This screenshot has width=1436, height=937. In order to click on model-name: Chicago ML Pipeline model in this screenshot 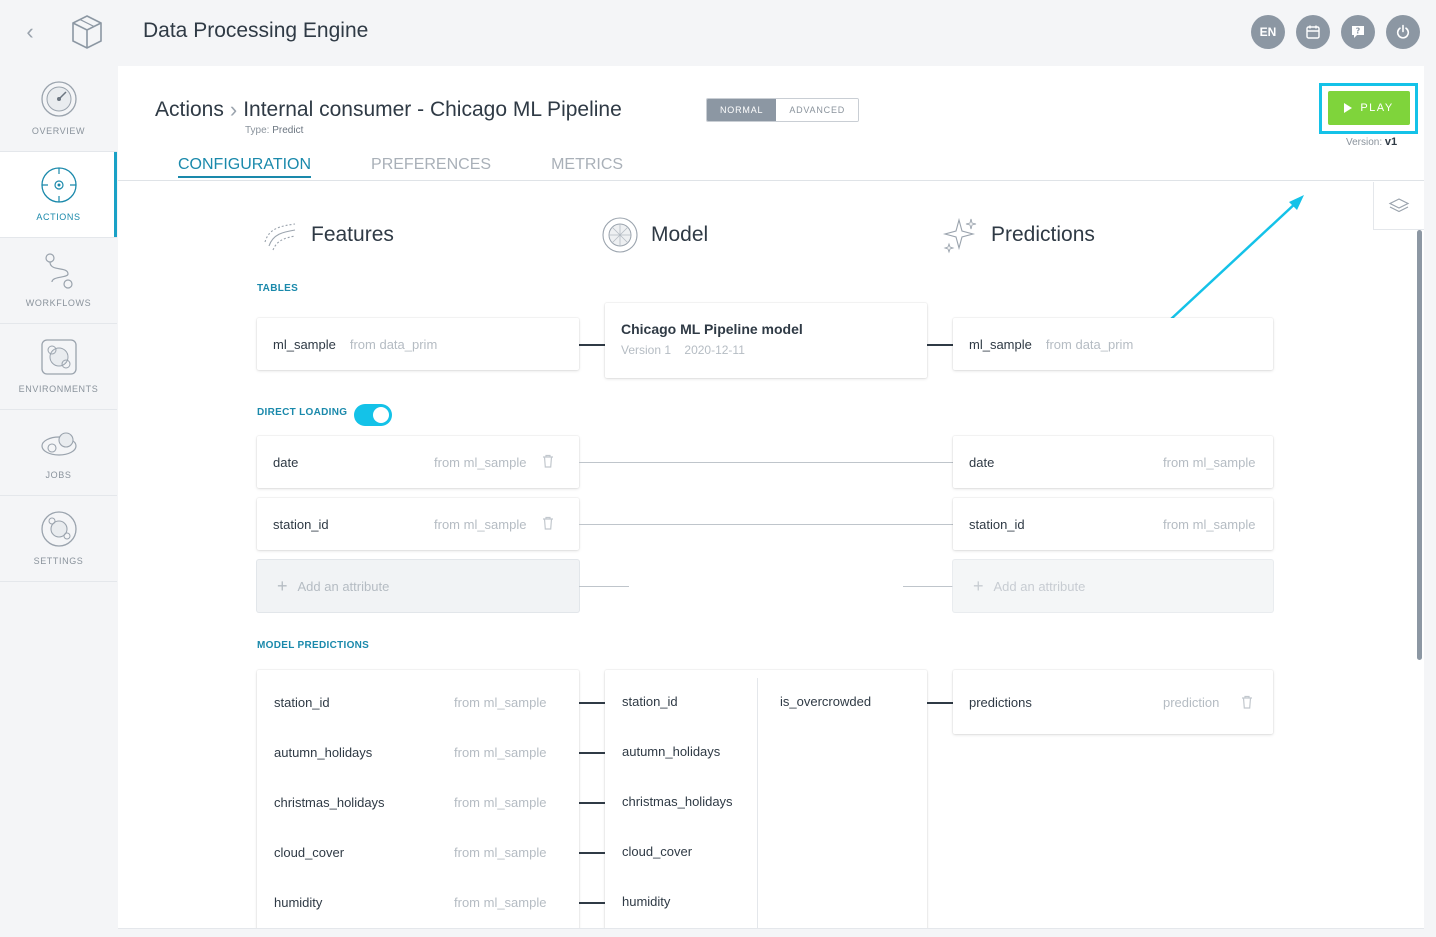, I will do `click(712, 329)`.